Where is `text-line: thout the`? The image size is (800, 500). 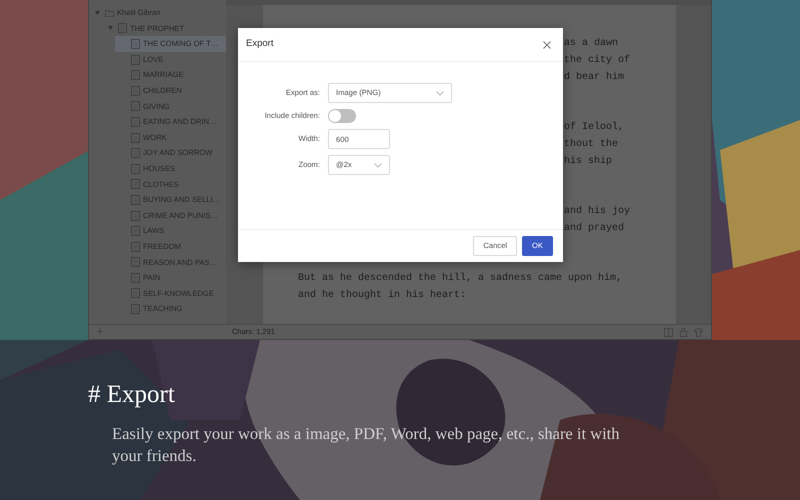 text-line: thout the is located at coordinates (592, 145).